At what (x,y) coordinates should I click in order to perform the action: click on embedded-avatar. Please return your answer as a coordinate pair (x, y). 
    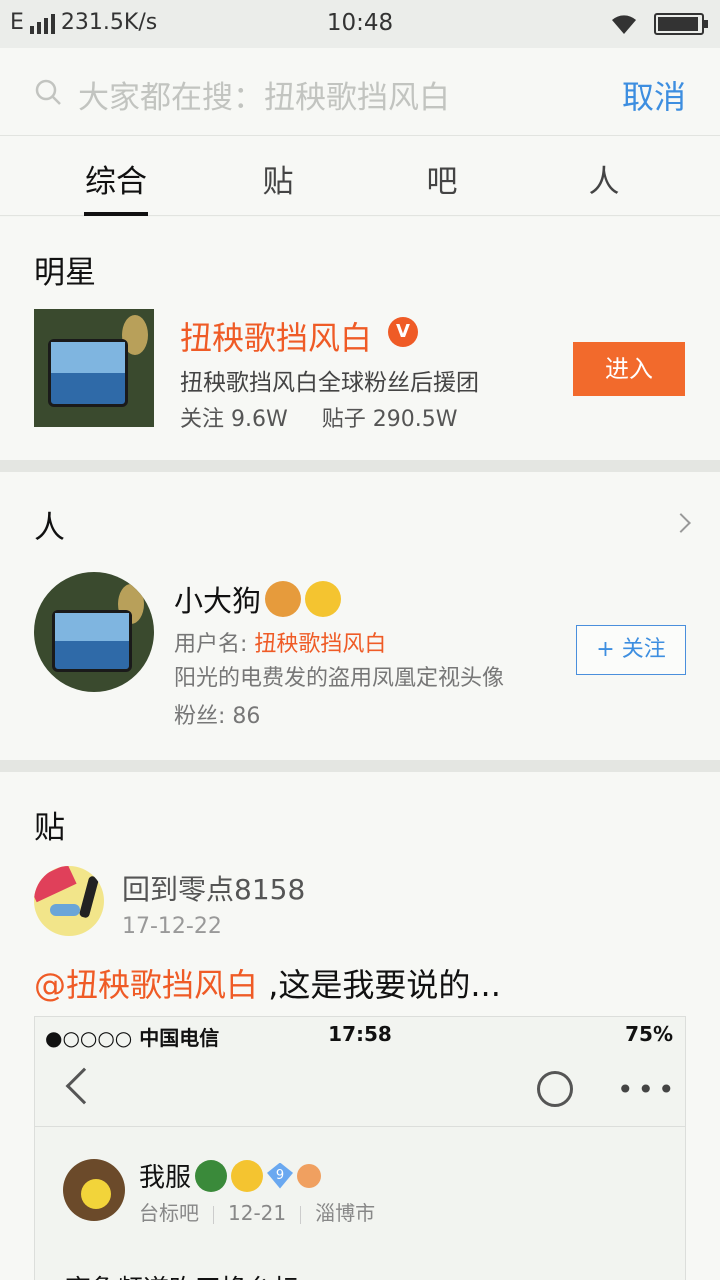
    Looking at the image, I should click on (94, 1190).